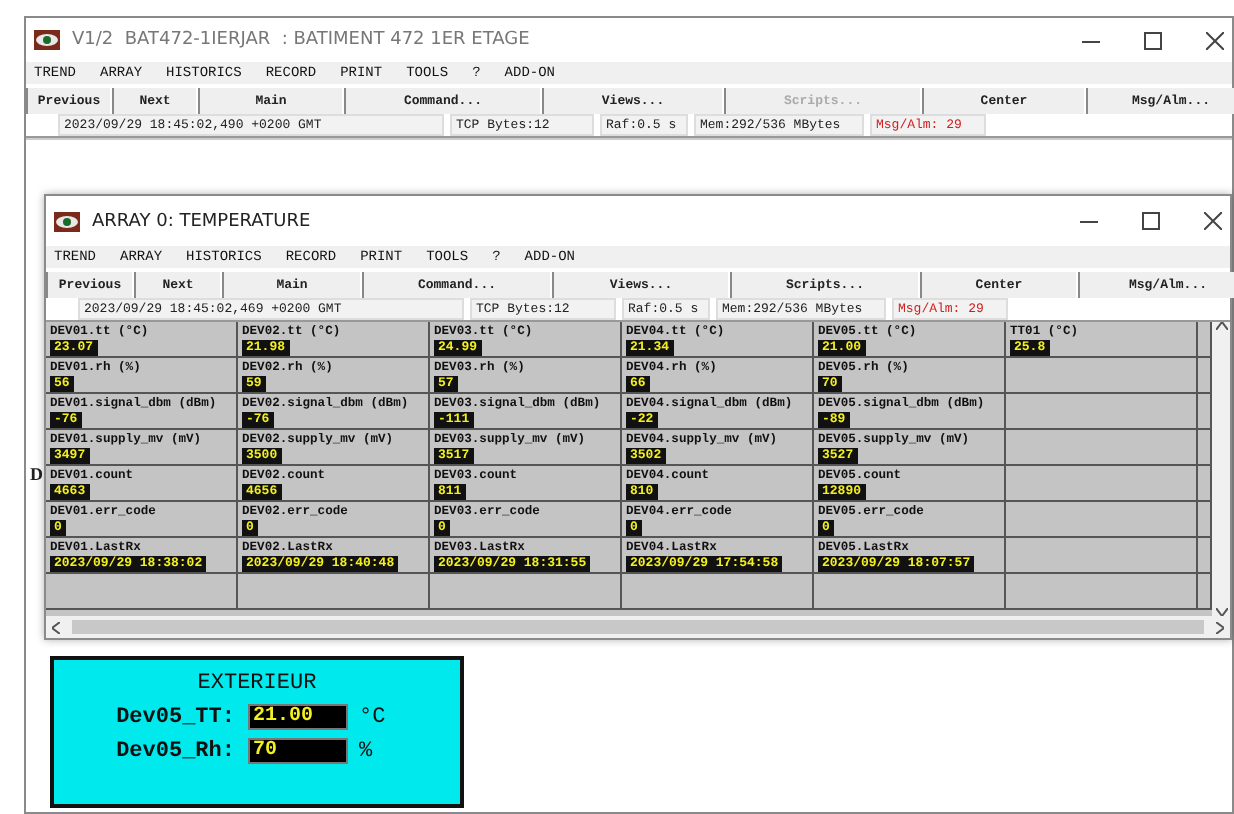 This screenshot has height=814, width=1234. Describe the element at coordinates (257, 684) in the screenshot. I see `panel-title: EXTERIEUR` at that location.